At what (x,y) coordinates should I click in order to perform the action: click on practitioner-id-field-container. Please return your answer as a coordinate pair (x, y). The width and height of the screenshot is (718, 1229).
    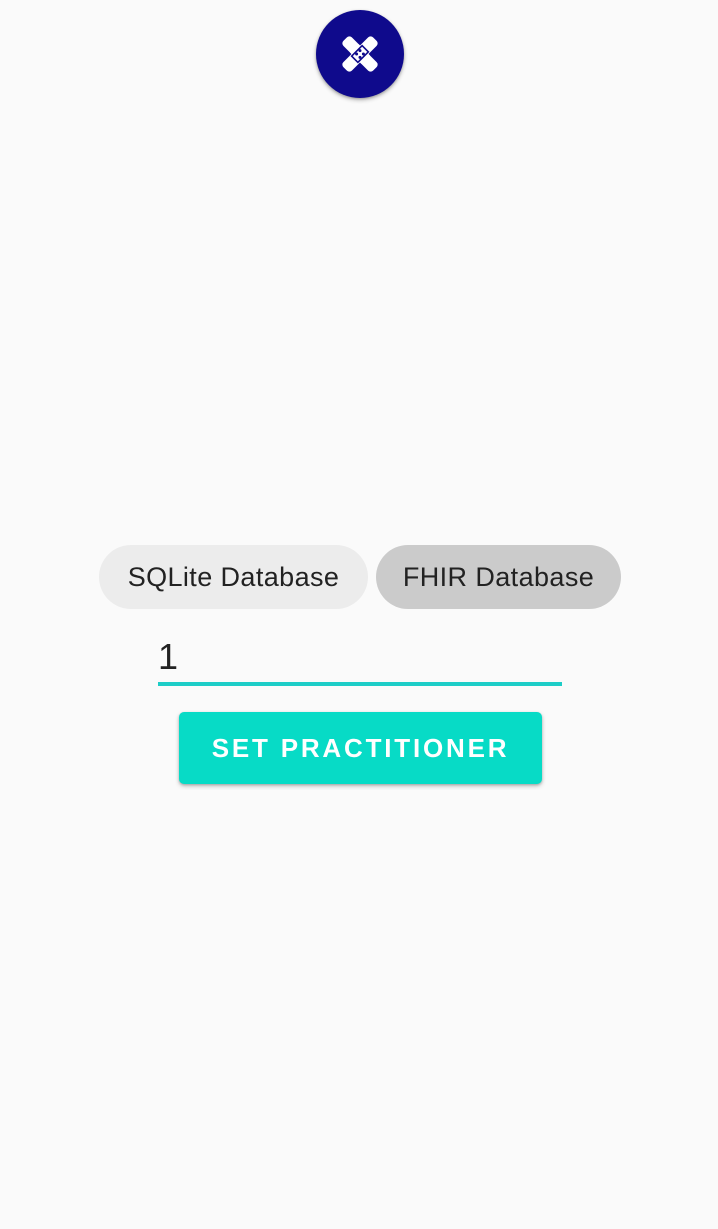
    Looking at the image, I should click on (360, 658).